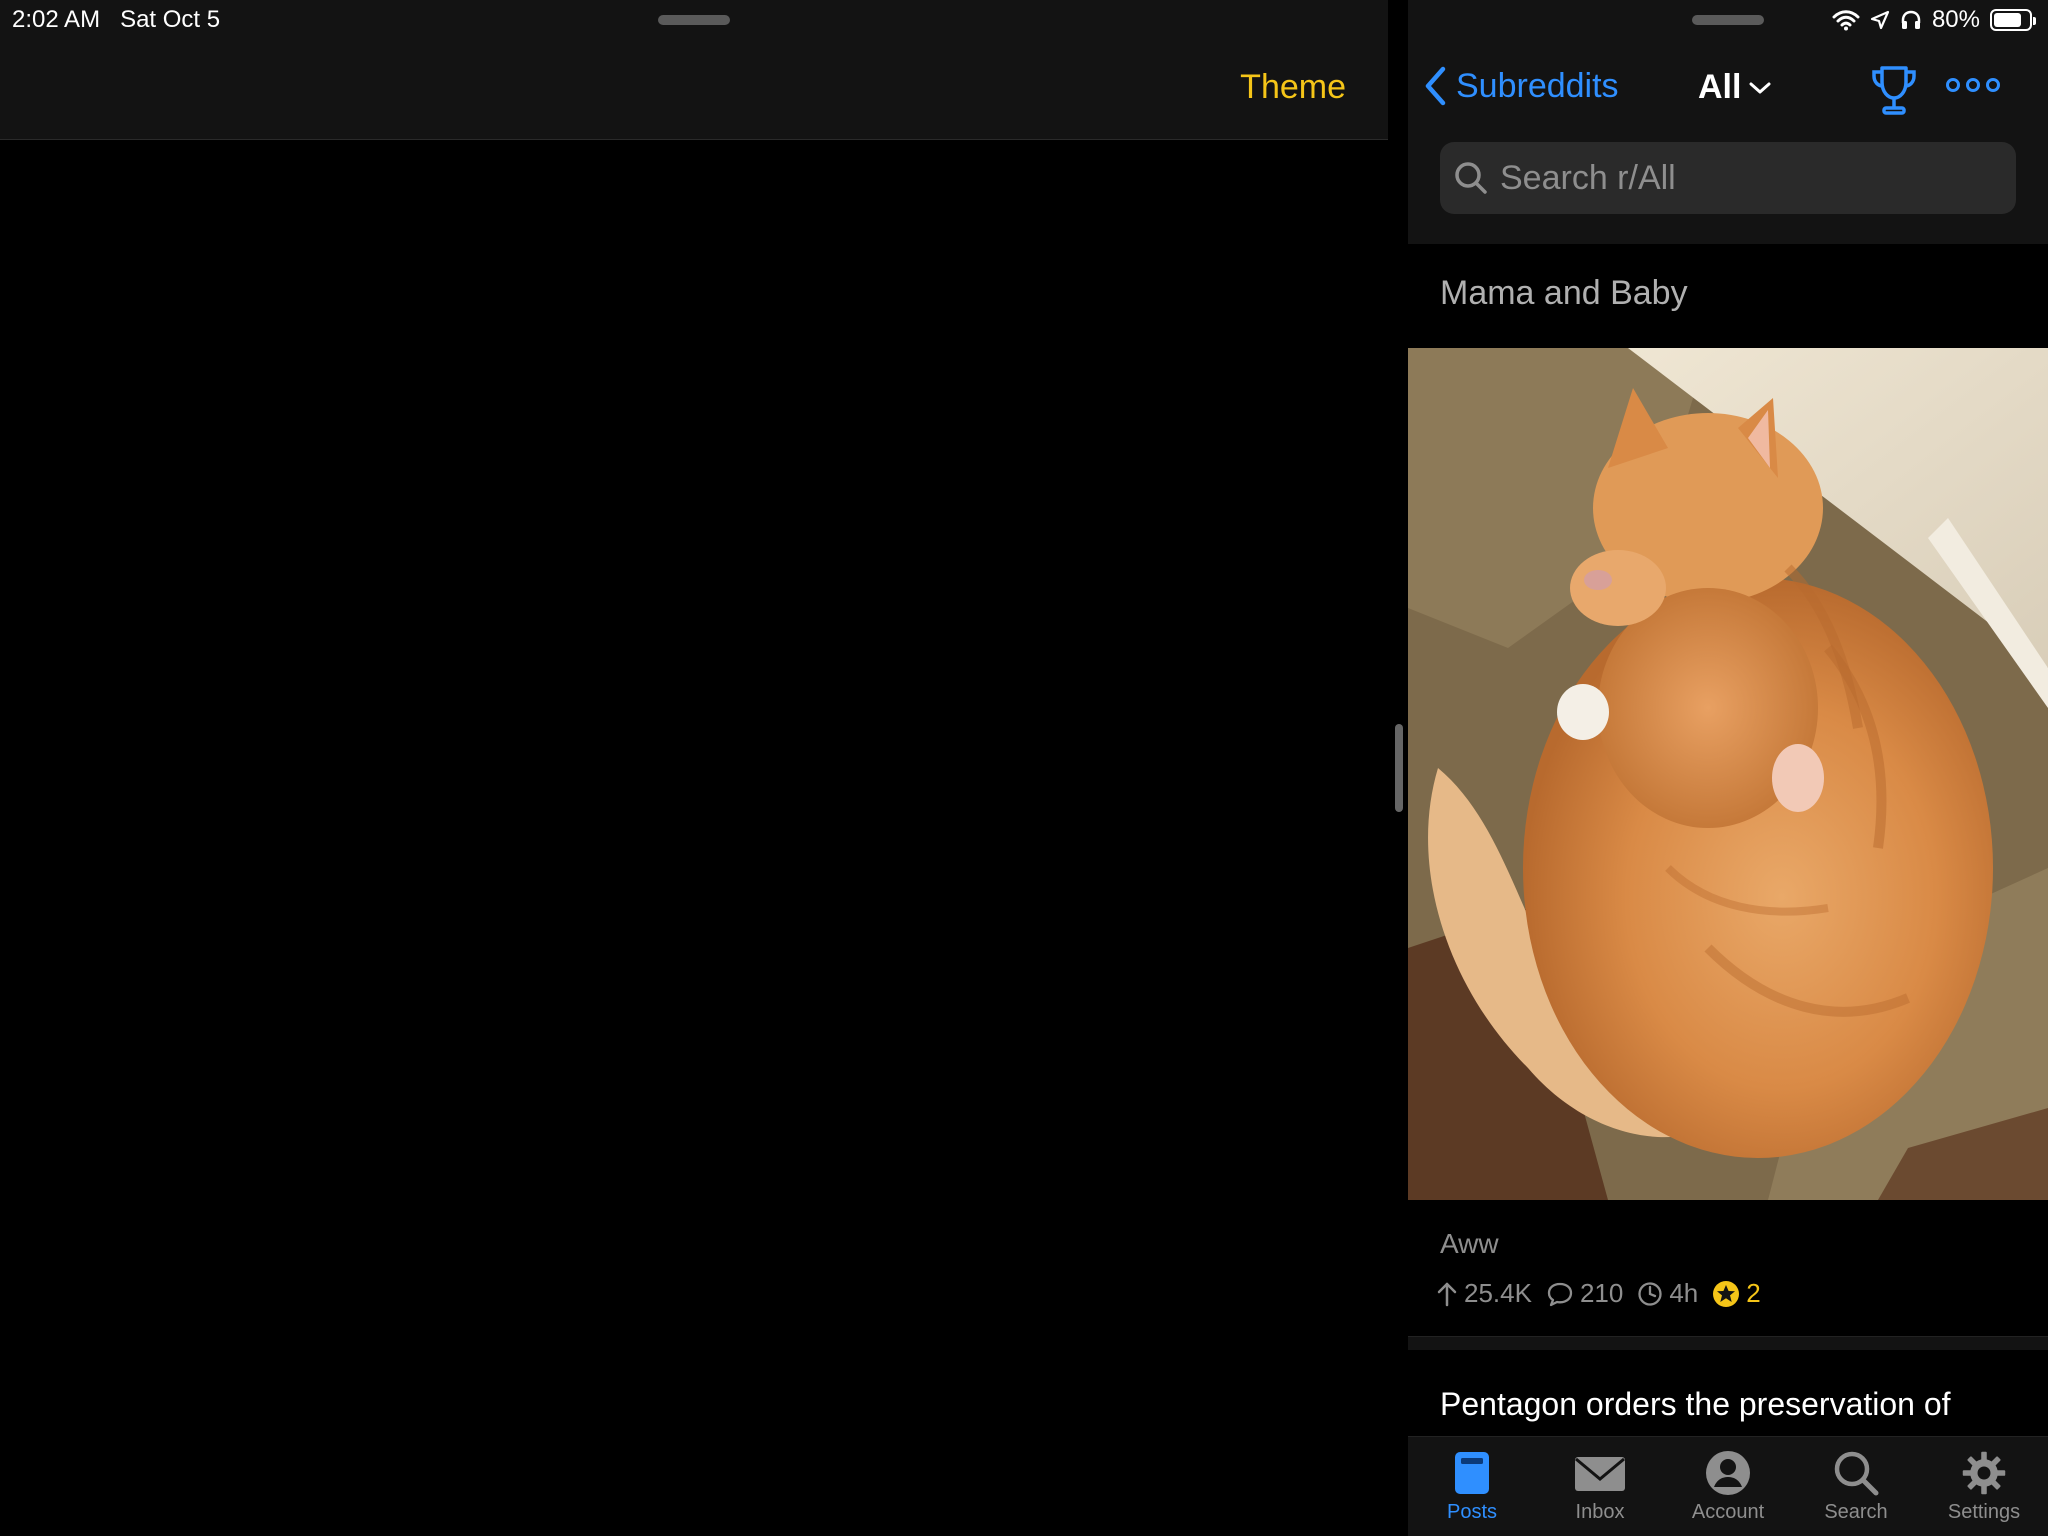 The width and height of the screenshot is (2048, 1536). Describe the element at coordinates (1984, 1473) in the screenshot. I see `gear-icon` at that location.